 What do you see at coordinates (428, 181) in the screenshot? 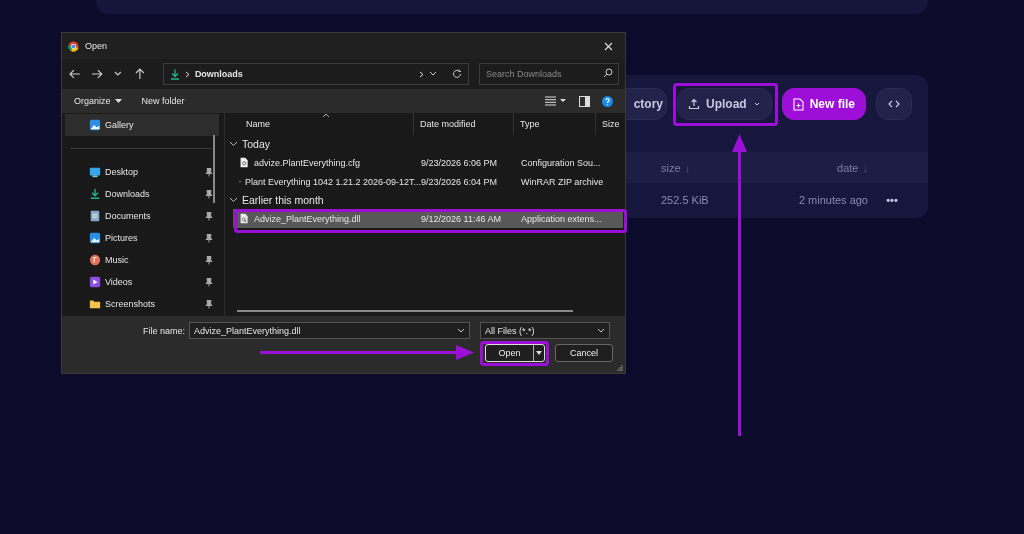
I see `file-row: Plant Everything 1042 1.21.2 2026-09-12T...9/23/2026 6:04 PM WinRAR ZIP archive` at bounding box center [428, 181].